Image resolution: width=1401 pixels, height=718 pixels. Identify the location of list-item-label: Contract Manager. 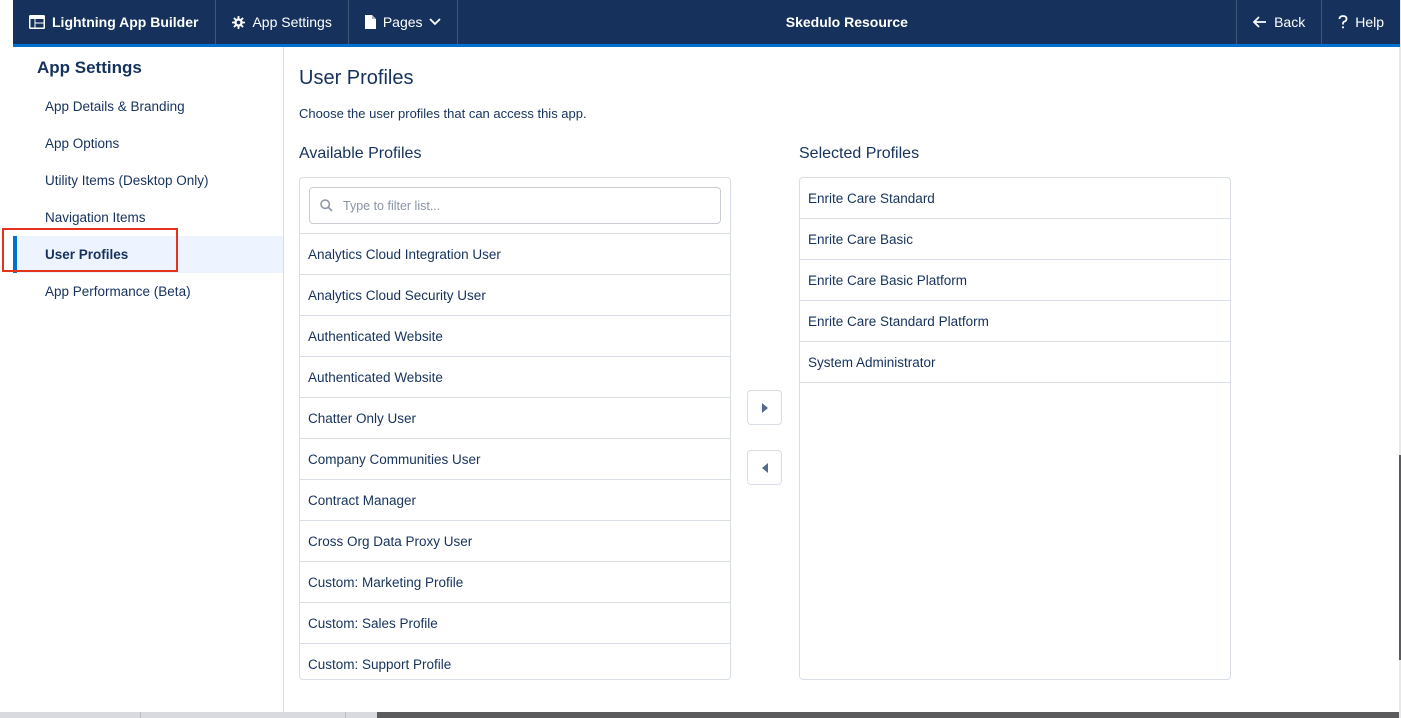
(362, 500).